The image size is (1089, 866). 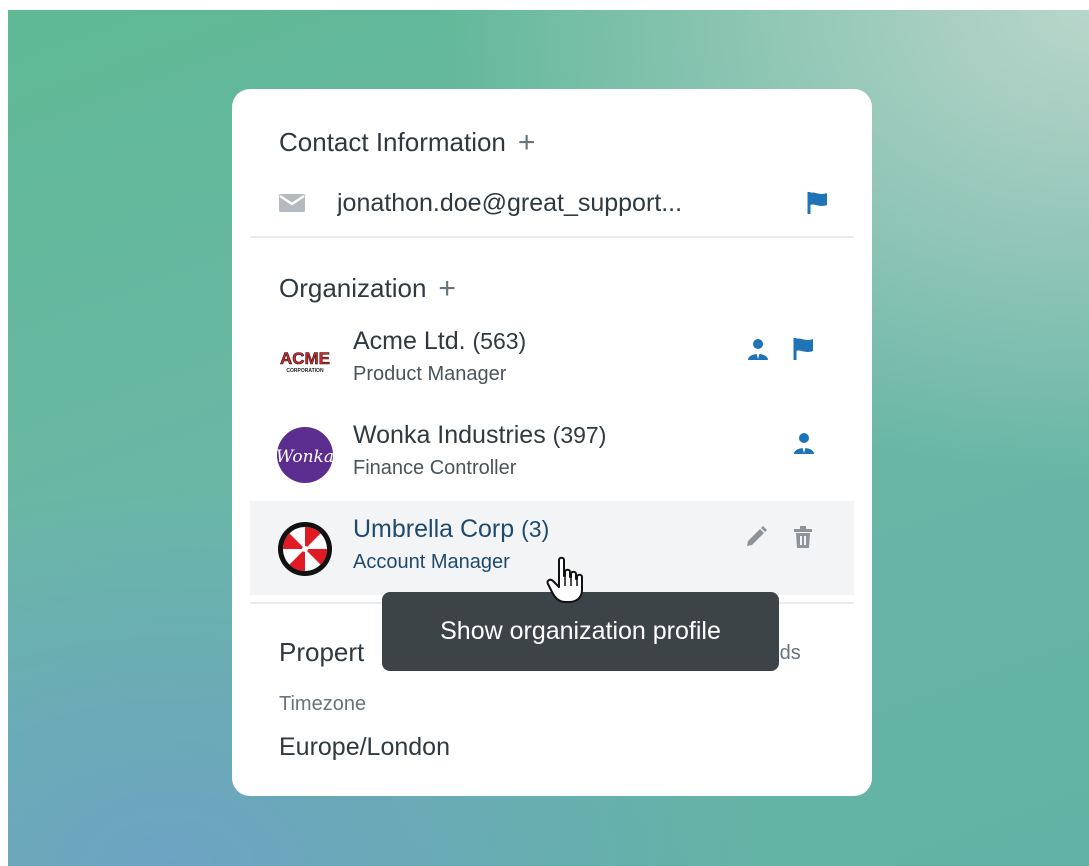 I want to click on add-organization-plus-icon: +, so click(x=447, y=288).